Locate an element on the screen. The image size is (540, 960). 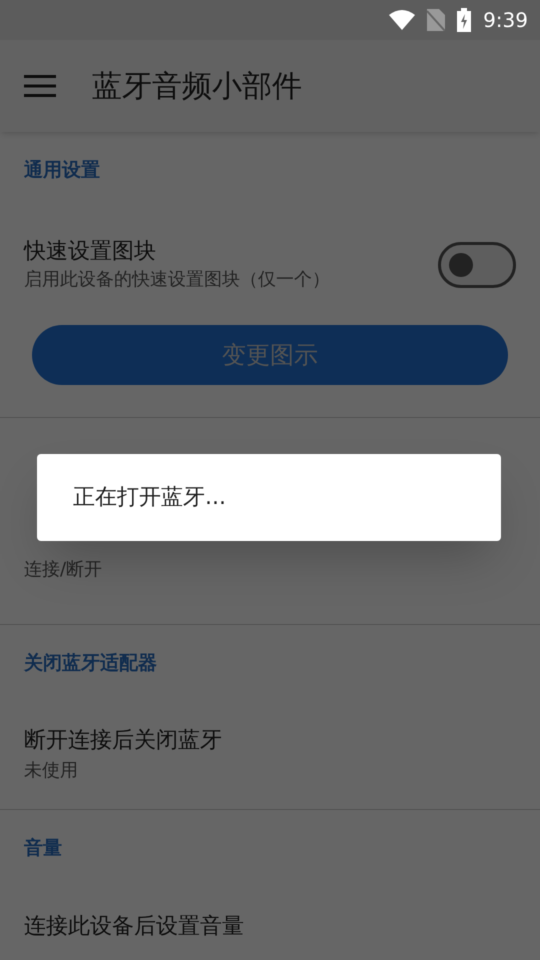
setting-title: 快速设置图块 is located at coordinates (90, 252).